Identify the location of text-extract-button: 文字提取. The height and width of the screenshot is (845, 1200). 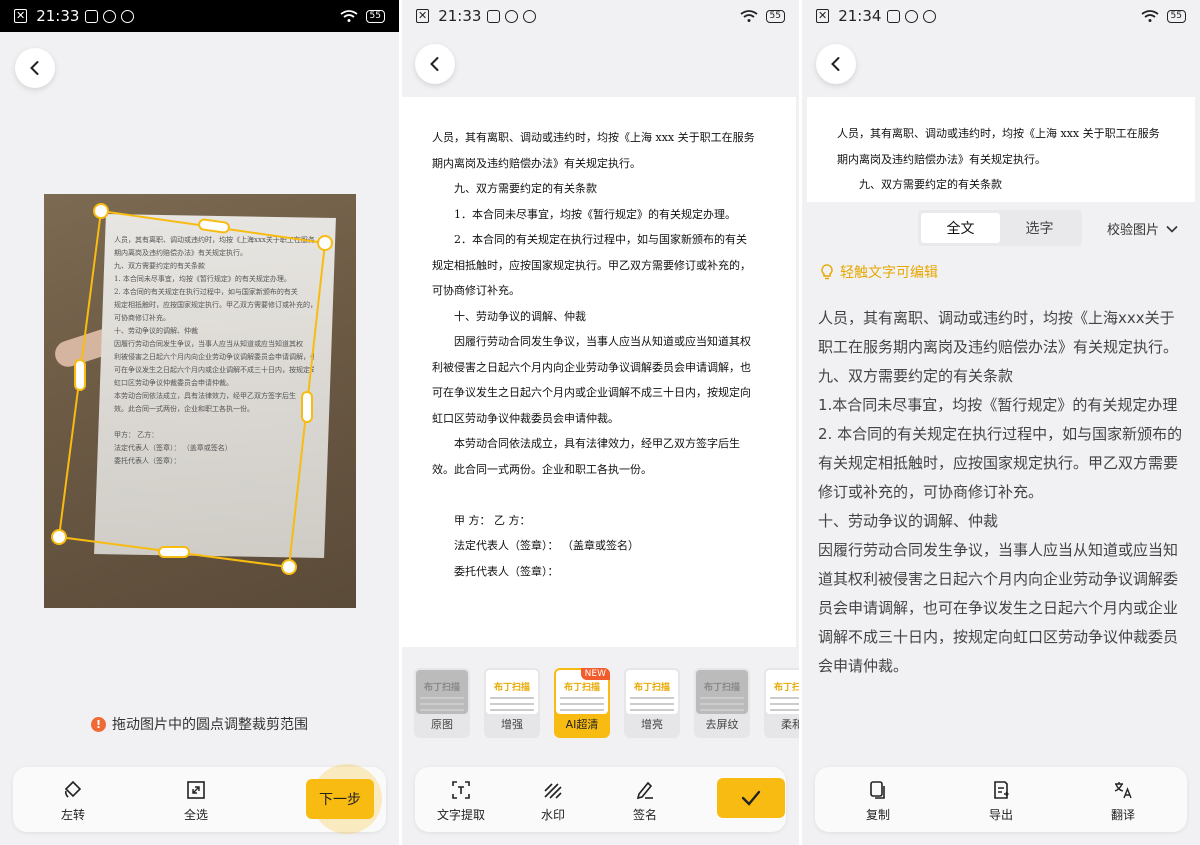
(461, 800).